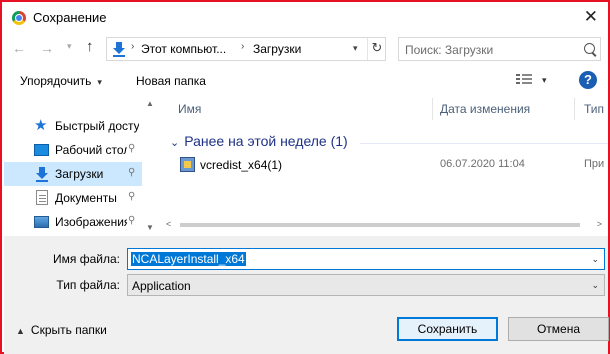  What do you see at coordinates (449, 50) in the screenshot?
I see `search-placeholder: Поиск: Загрузки` at bounding box center [449, 50].